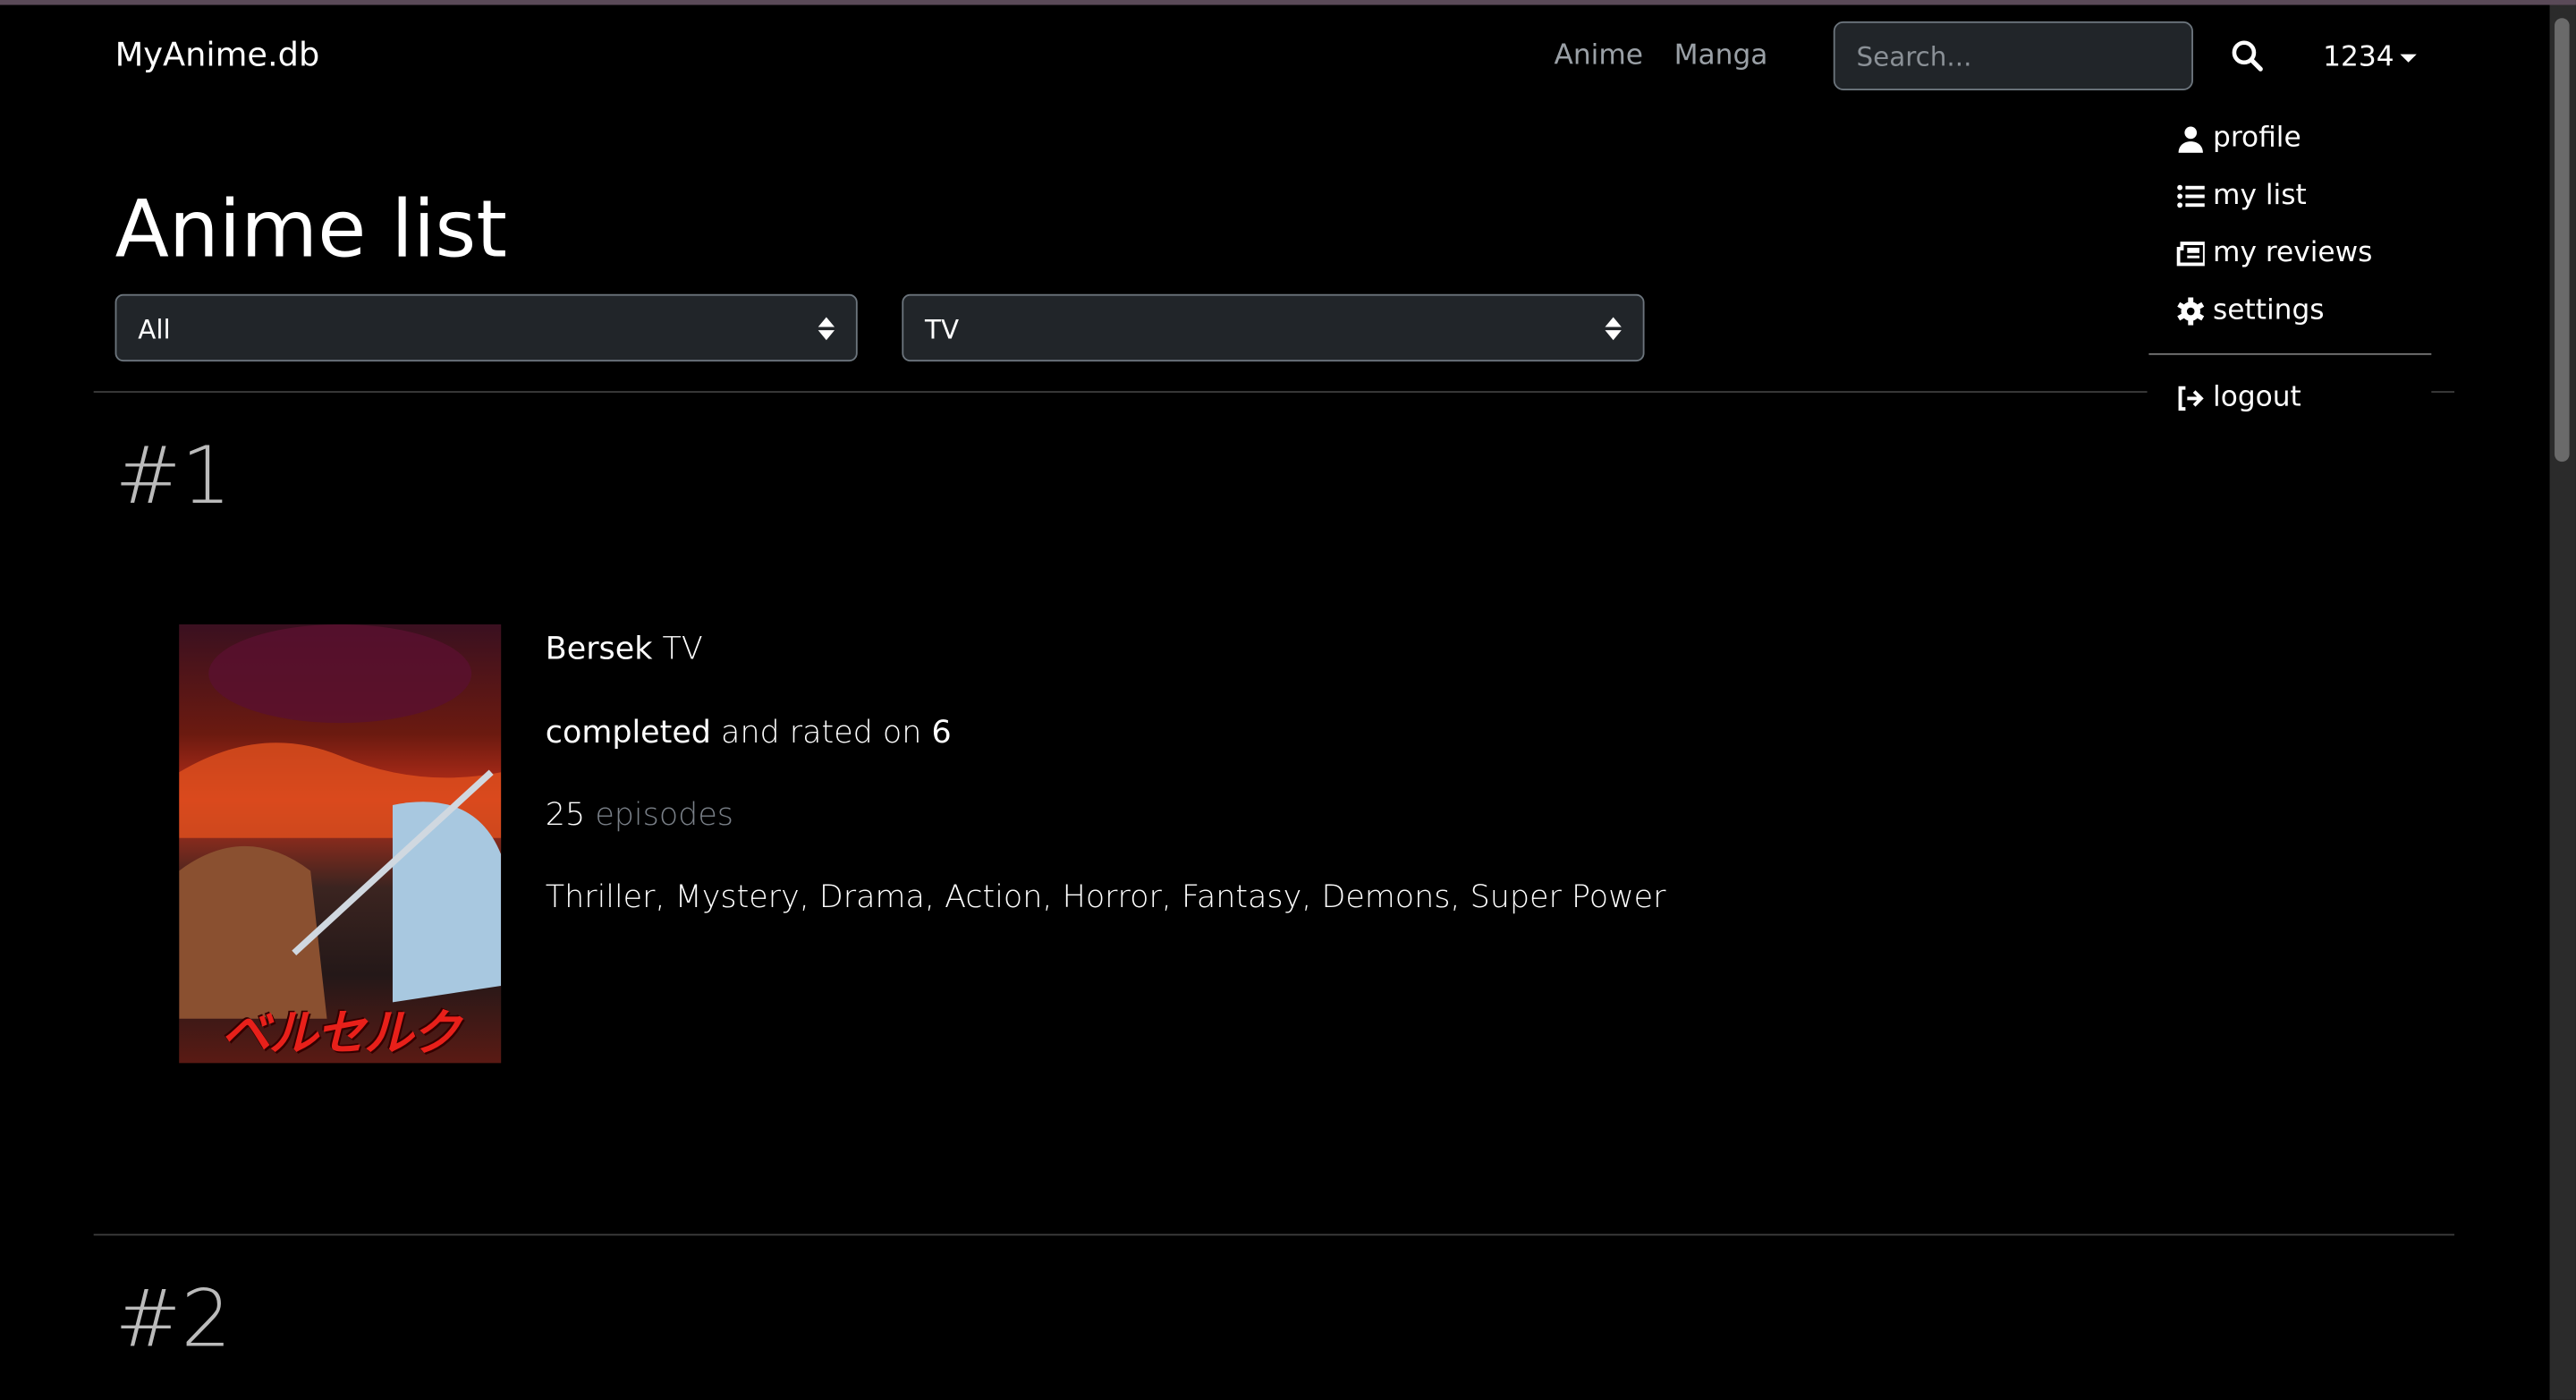 Image resolution: width=2576 pixels, height=1400 pixels. Describe the element at coordinates (2257, 138) in the screenshot. I see `menu-item-label: profile` at that location.